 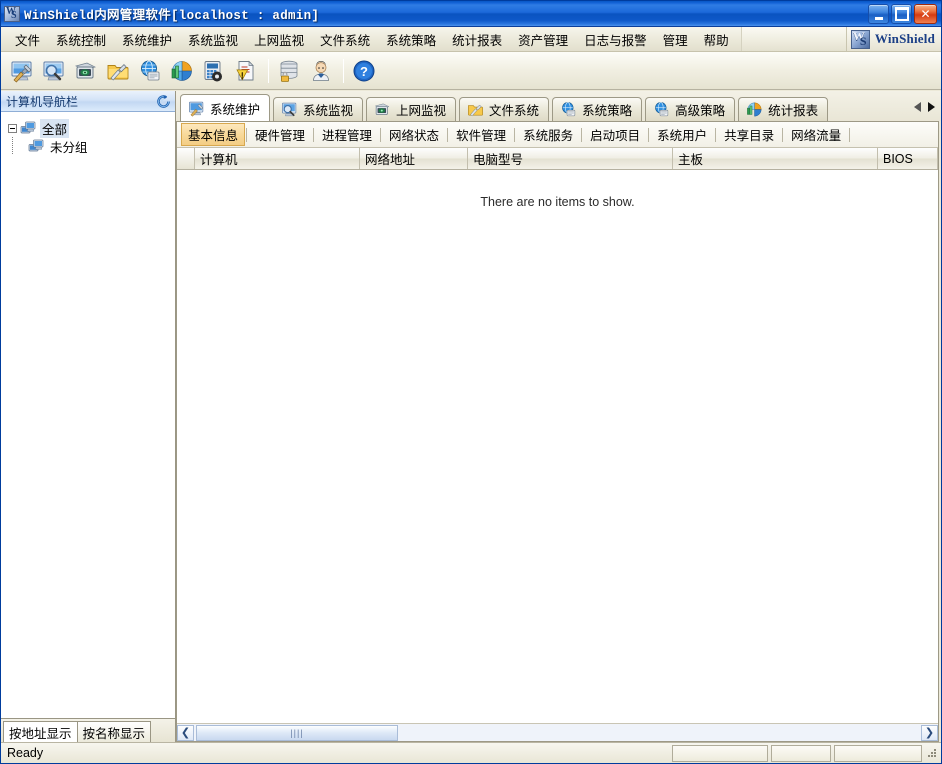 What do you see at coordinates (481, 134) in the screenshot?
I see `subtab-software-management: 软件管理` at bounding box center [481, 134].